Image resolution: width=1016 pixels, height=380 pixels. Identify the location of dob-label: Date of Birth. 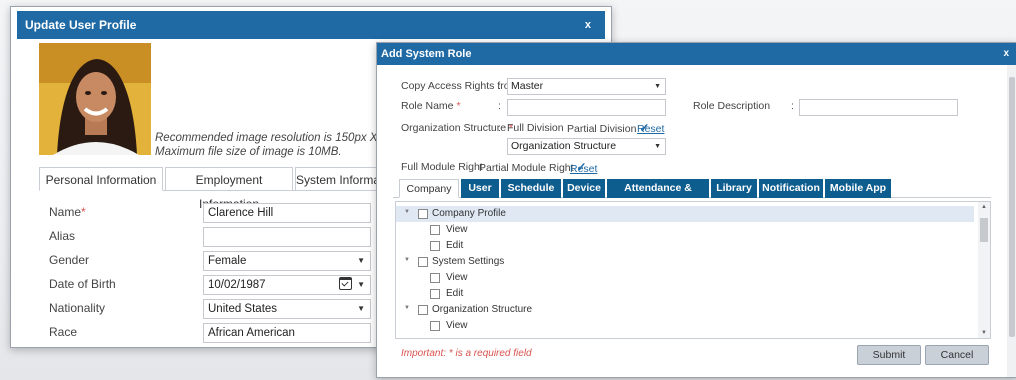
(82, 284).